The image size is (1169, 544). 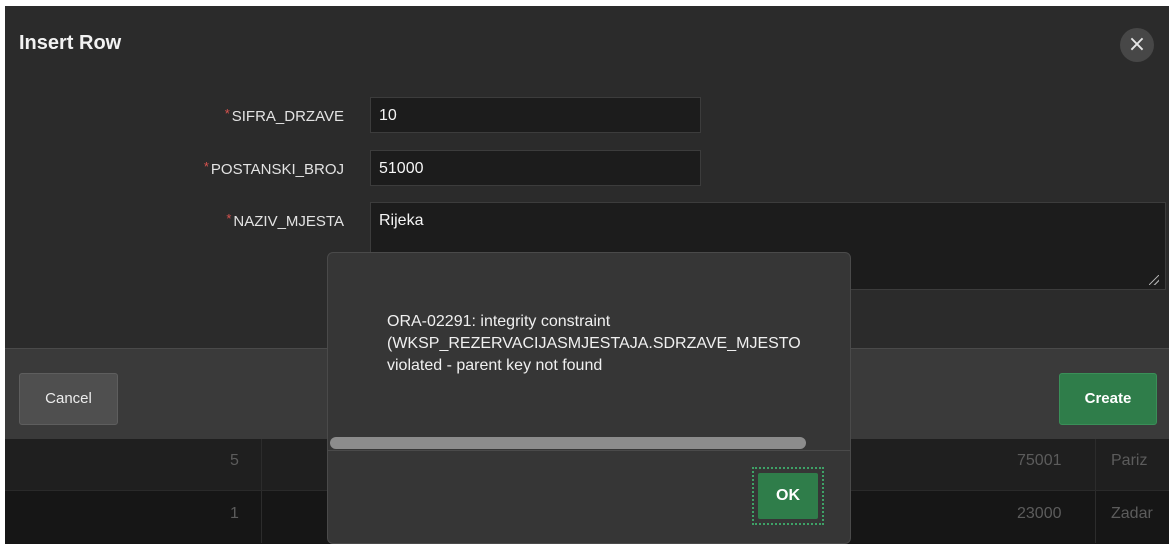 I want to click on grid-cell-name: Zadar, so click(x=1132, y=513).